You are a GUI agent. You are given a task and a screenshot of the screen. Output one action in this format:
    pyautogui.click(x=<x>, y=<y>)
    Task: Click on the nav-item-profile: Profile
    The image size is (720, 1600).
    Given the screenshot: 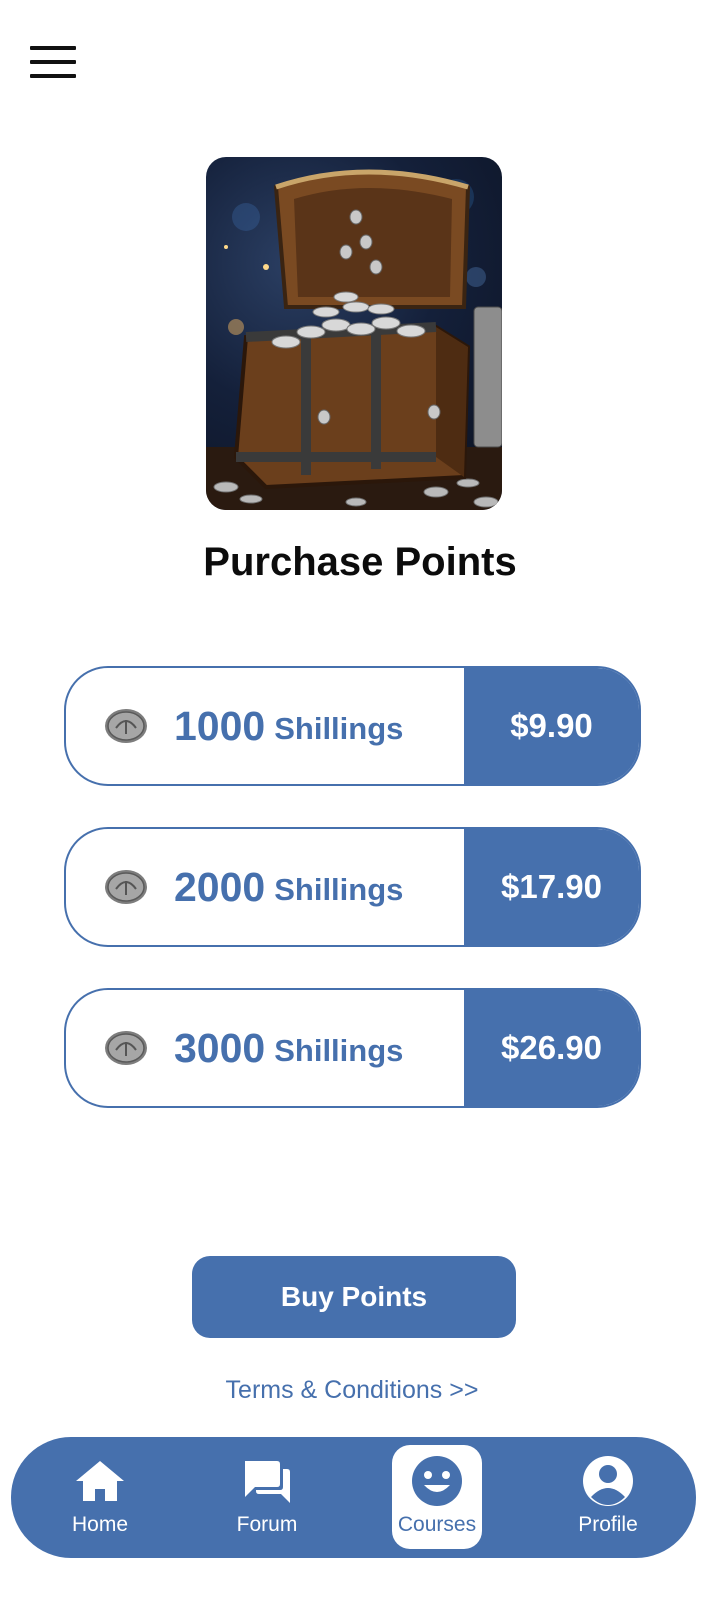 What is the action you would take?
    pyautogui.click(x=608, y=1497)
    